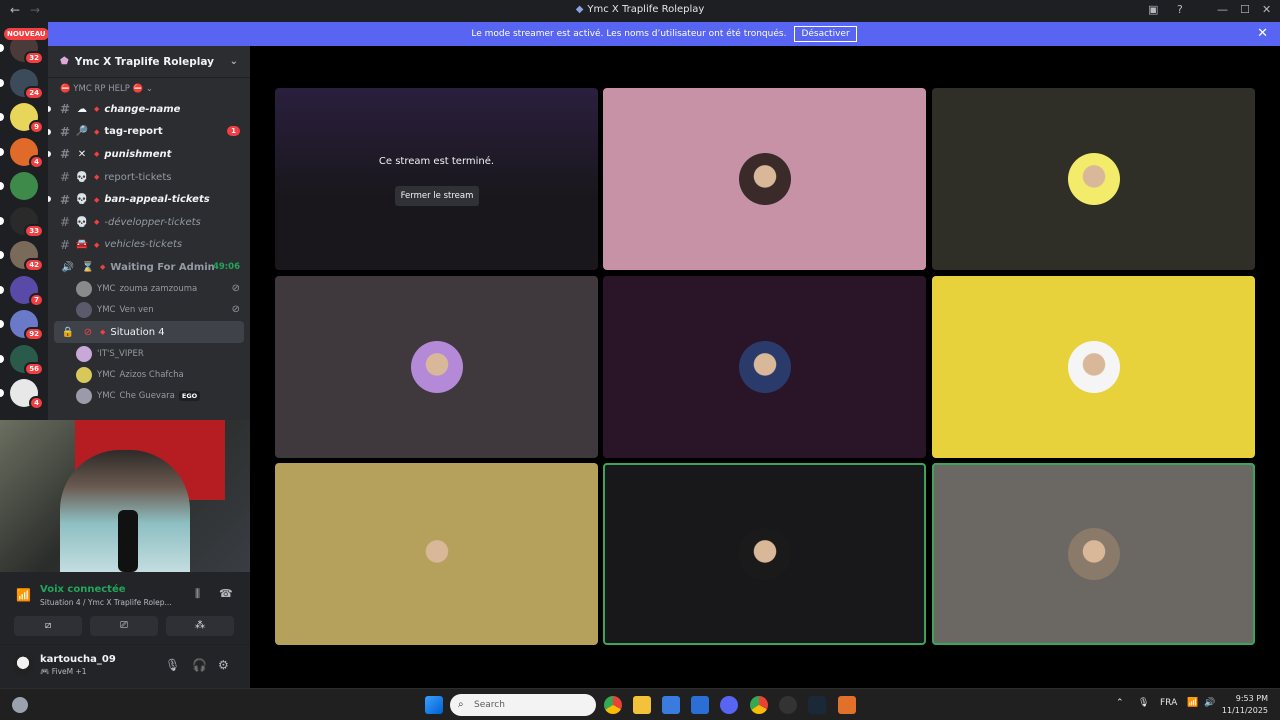  I want to click on disconnect-icon: ☎, so click(226, 593).